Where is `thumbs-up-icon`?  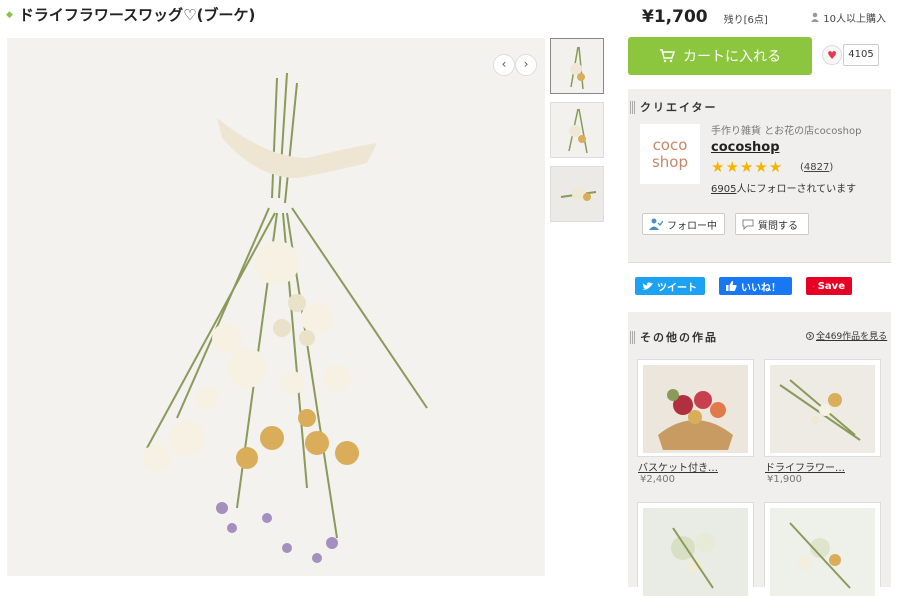
thumbs-up-icon is located at coordinates (731, 286).